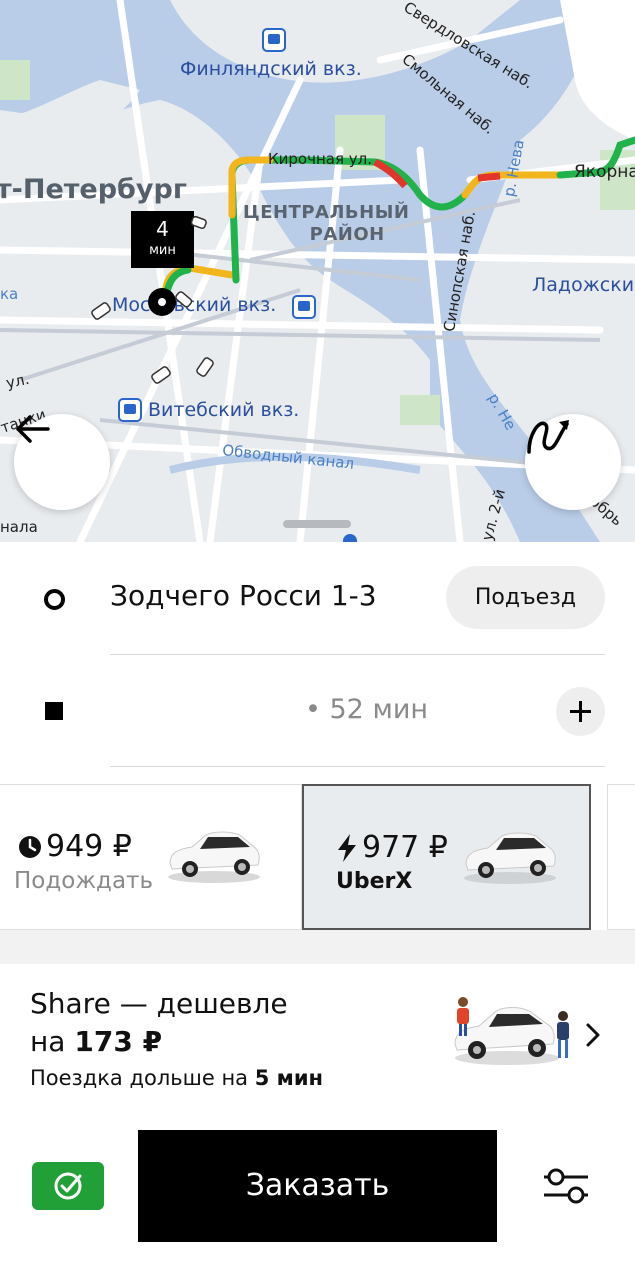  I want to click on payment-method-button, so click(68, 1186).